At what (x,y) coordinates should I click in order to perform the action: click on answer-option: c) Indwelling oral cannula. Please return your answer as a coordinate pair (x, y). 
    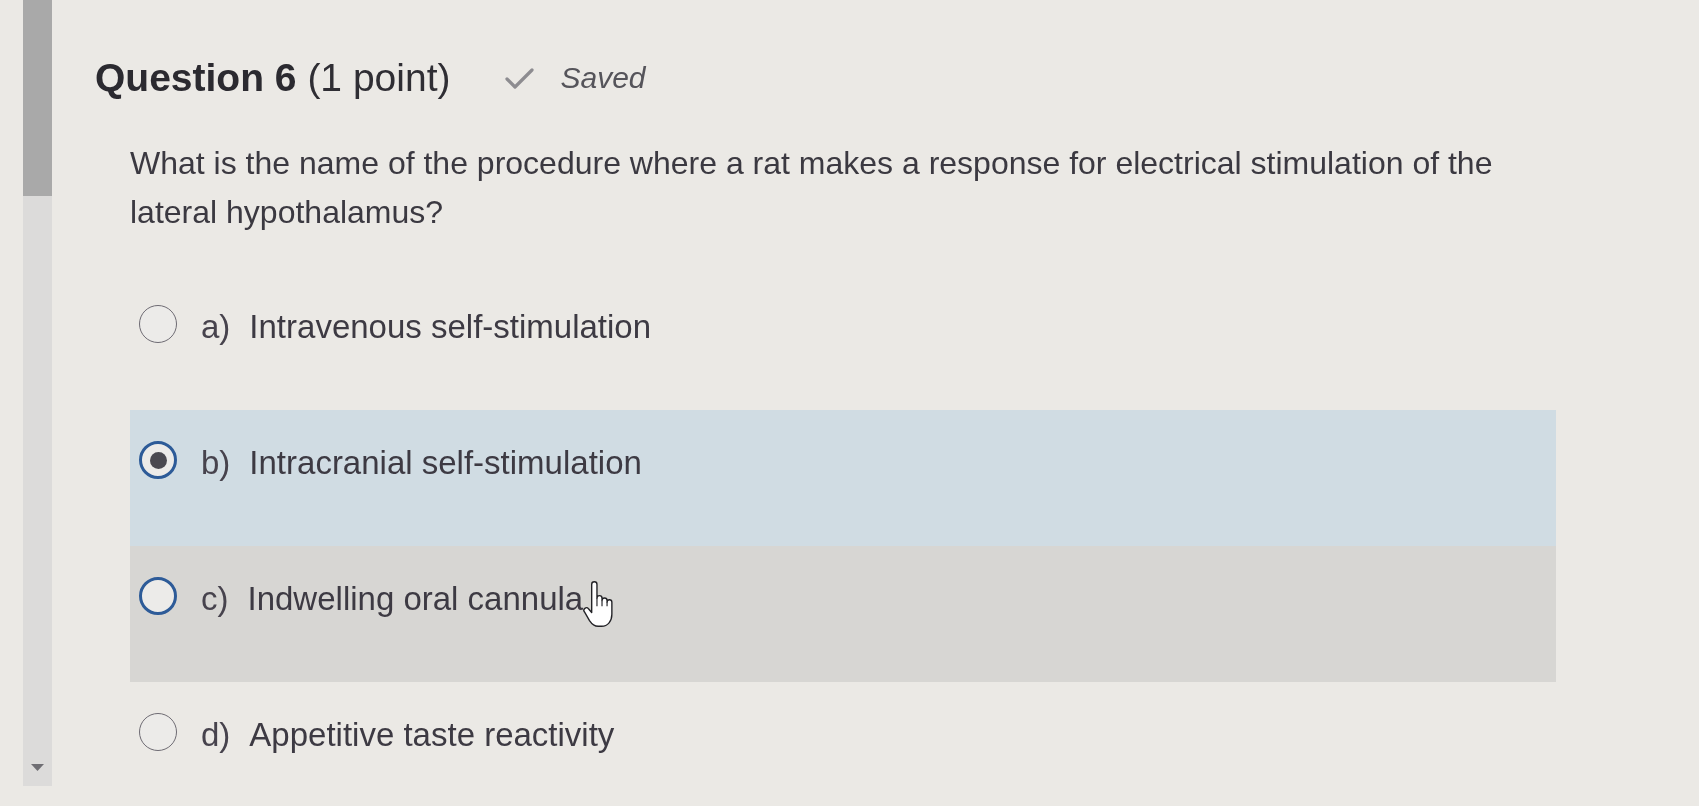
    Looking at the image, I should click on (843, 614).